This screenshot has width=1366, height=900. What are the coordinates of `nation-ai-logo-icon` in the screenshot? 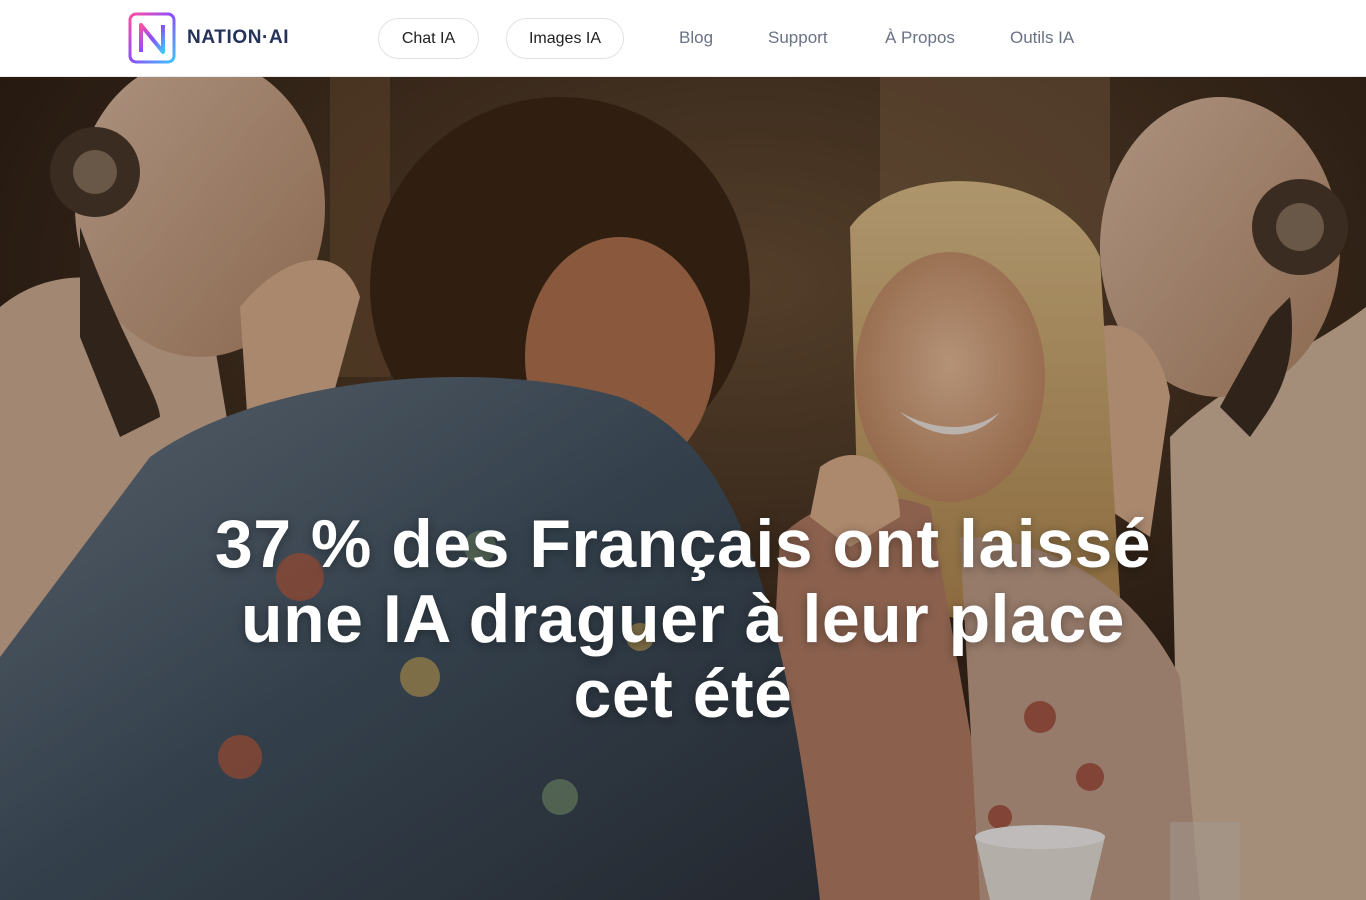 It's located at (152, 38).